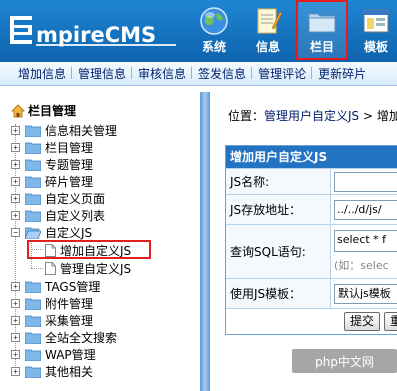 The height and width of the screenshot is (391, 397). I want to click on subnav-manage-comments: 管理评论, so click(281, 73).